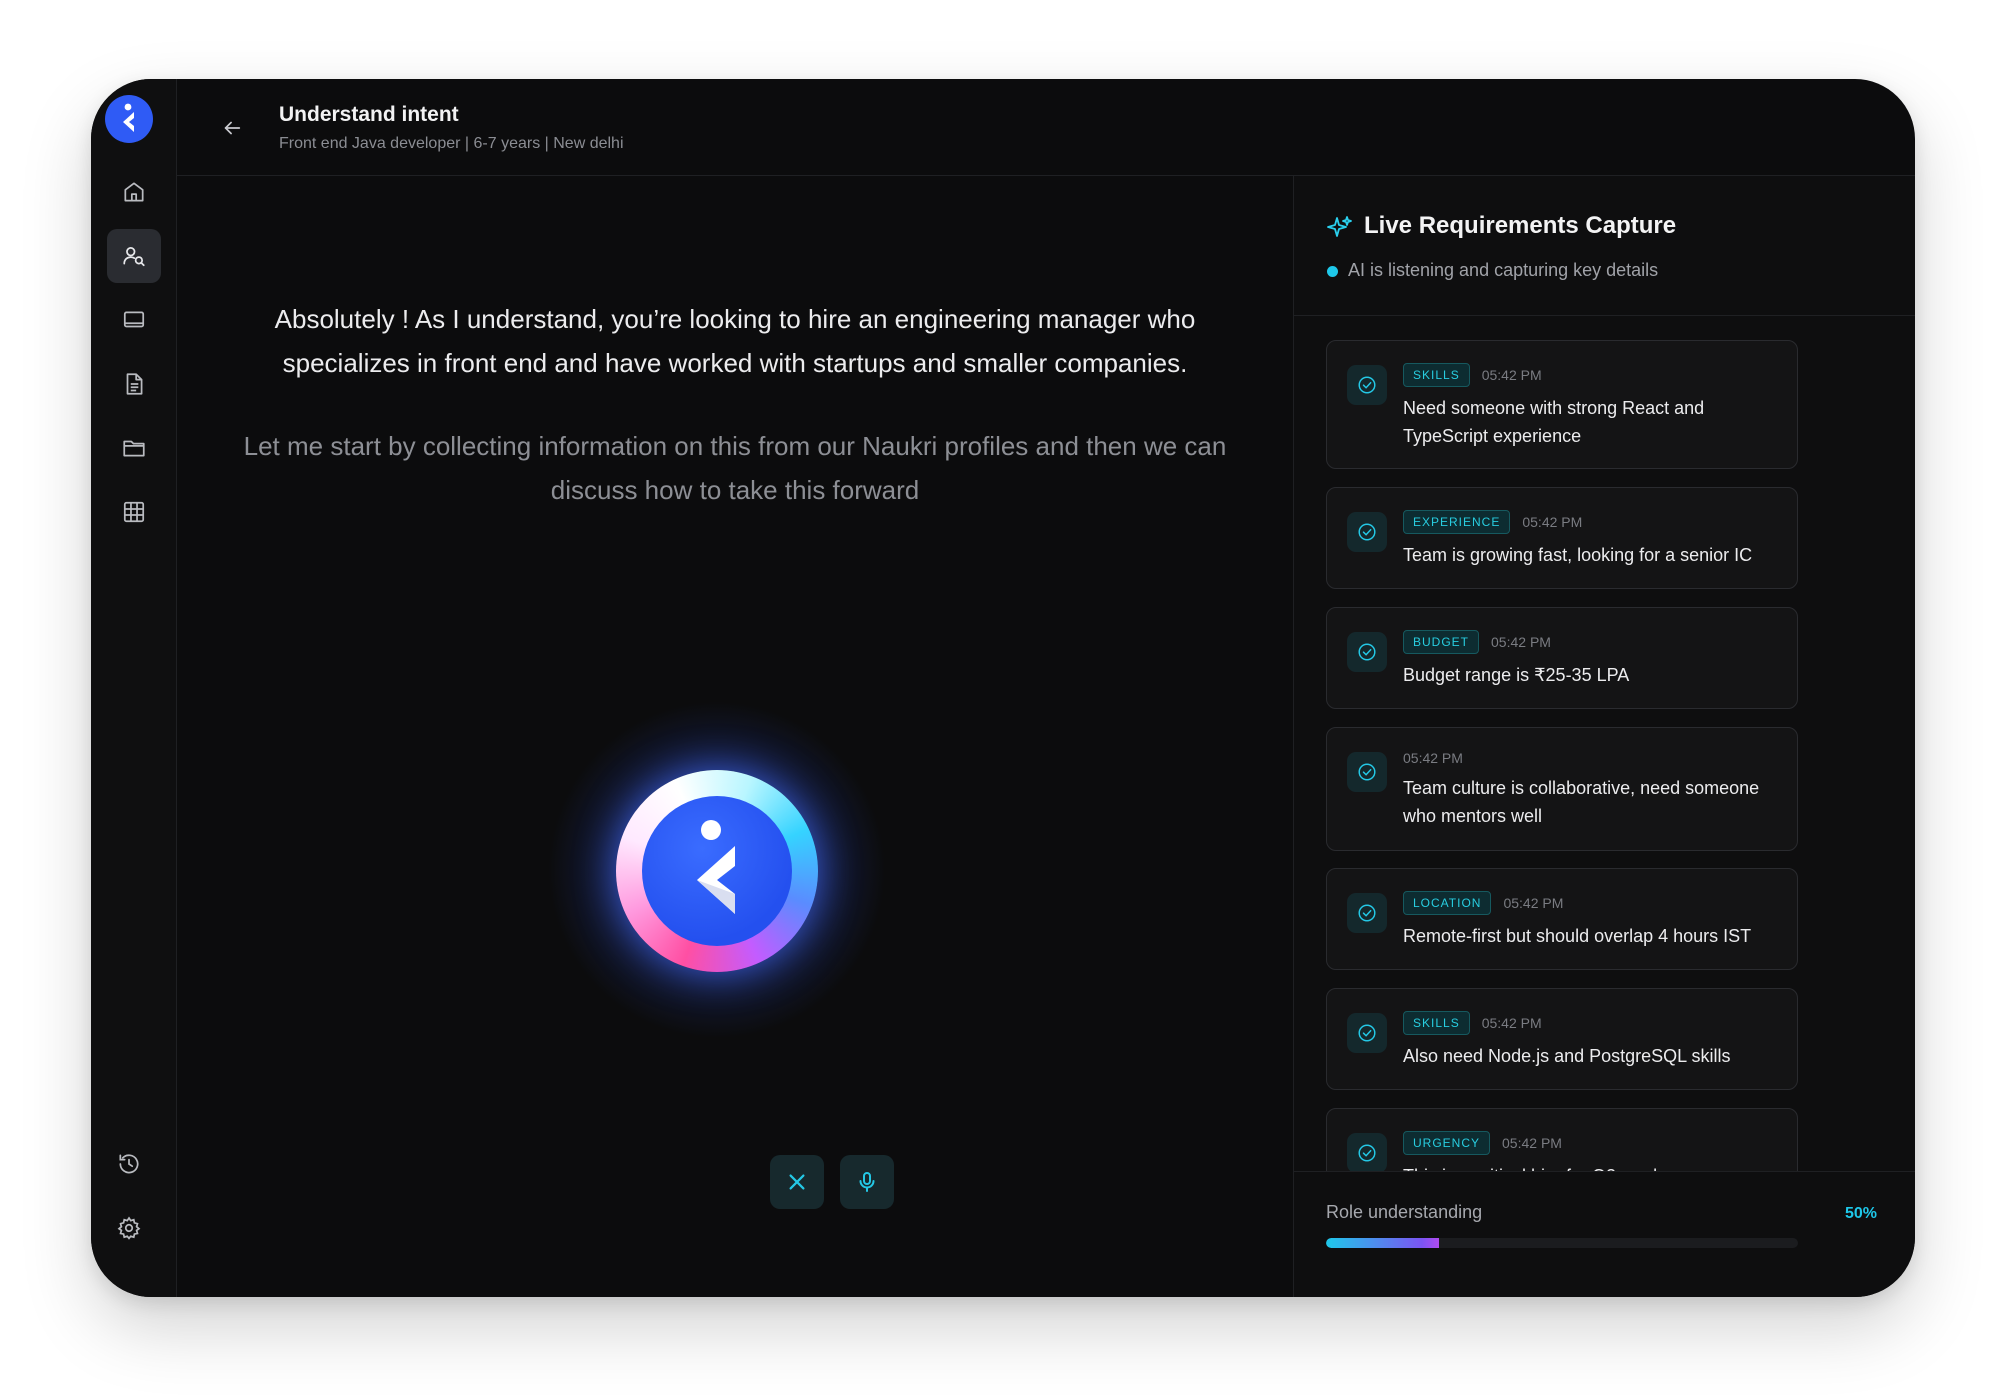 Image resolution: width=2000 pixels, height=1395 pixels. I want to click on requirement-tag: LOCATION, so click(1447, 903).